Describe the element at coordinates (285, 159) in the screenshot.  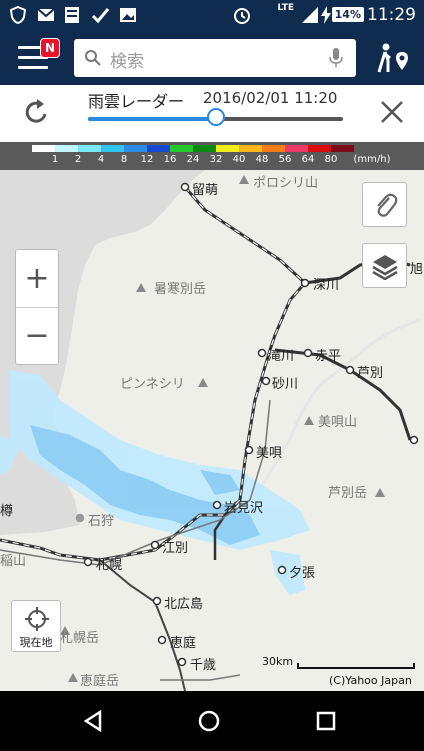
I see `legend-value: 56` at that location.